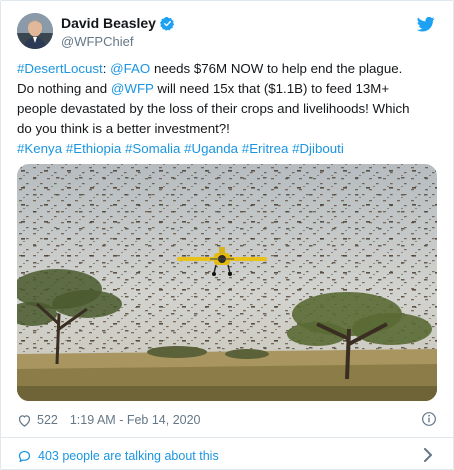 The image size is (454, 470). Describe the element at coordinates (24, 420) in the screenshot. I see `heart-icon` at that location.